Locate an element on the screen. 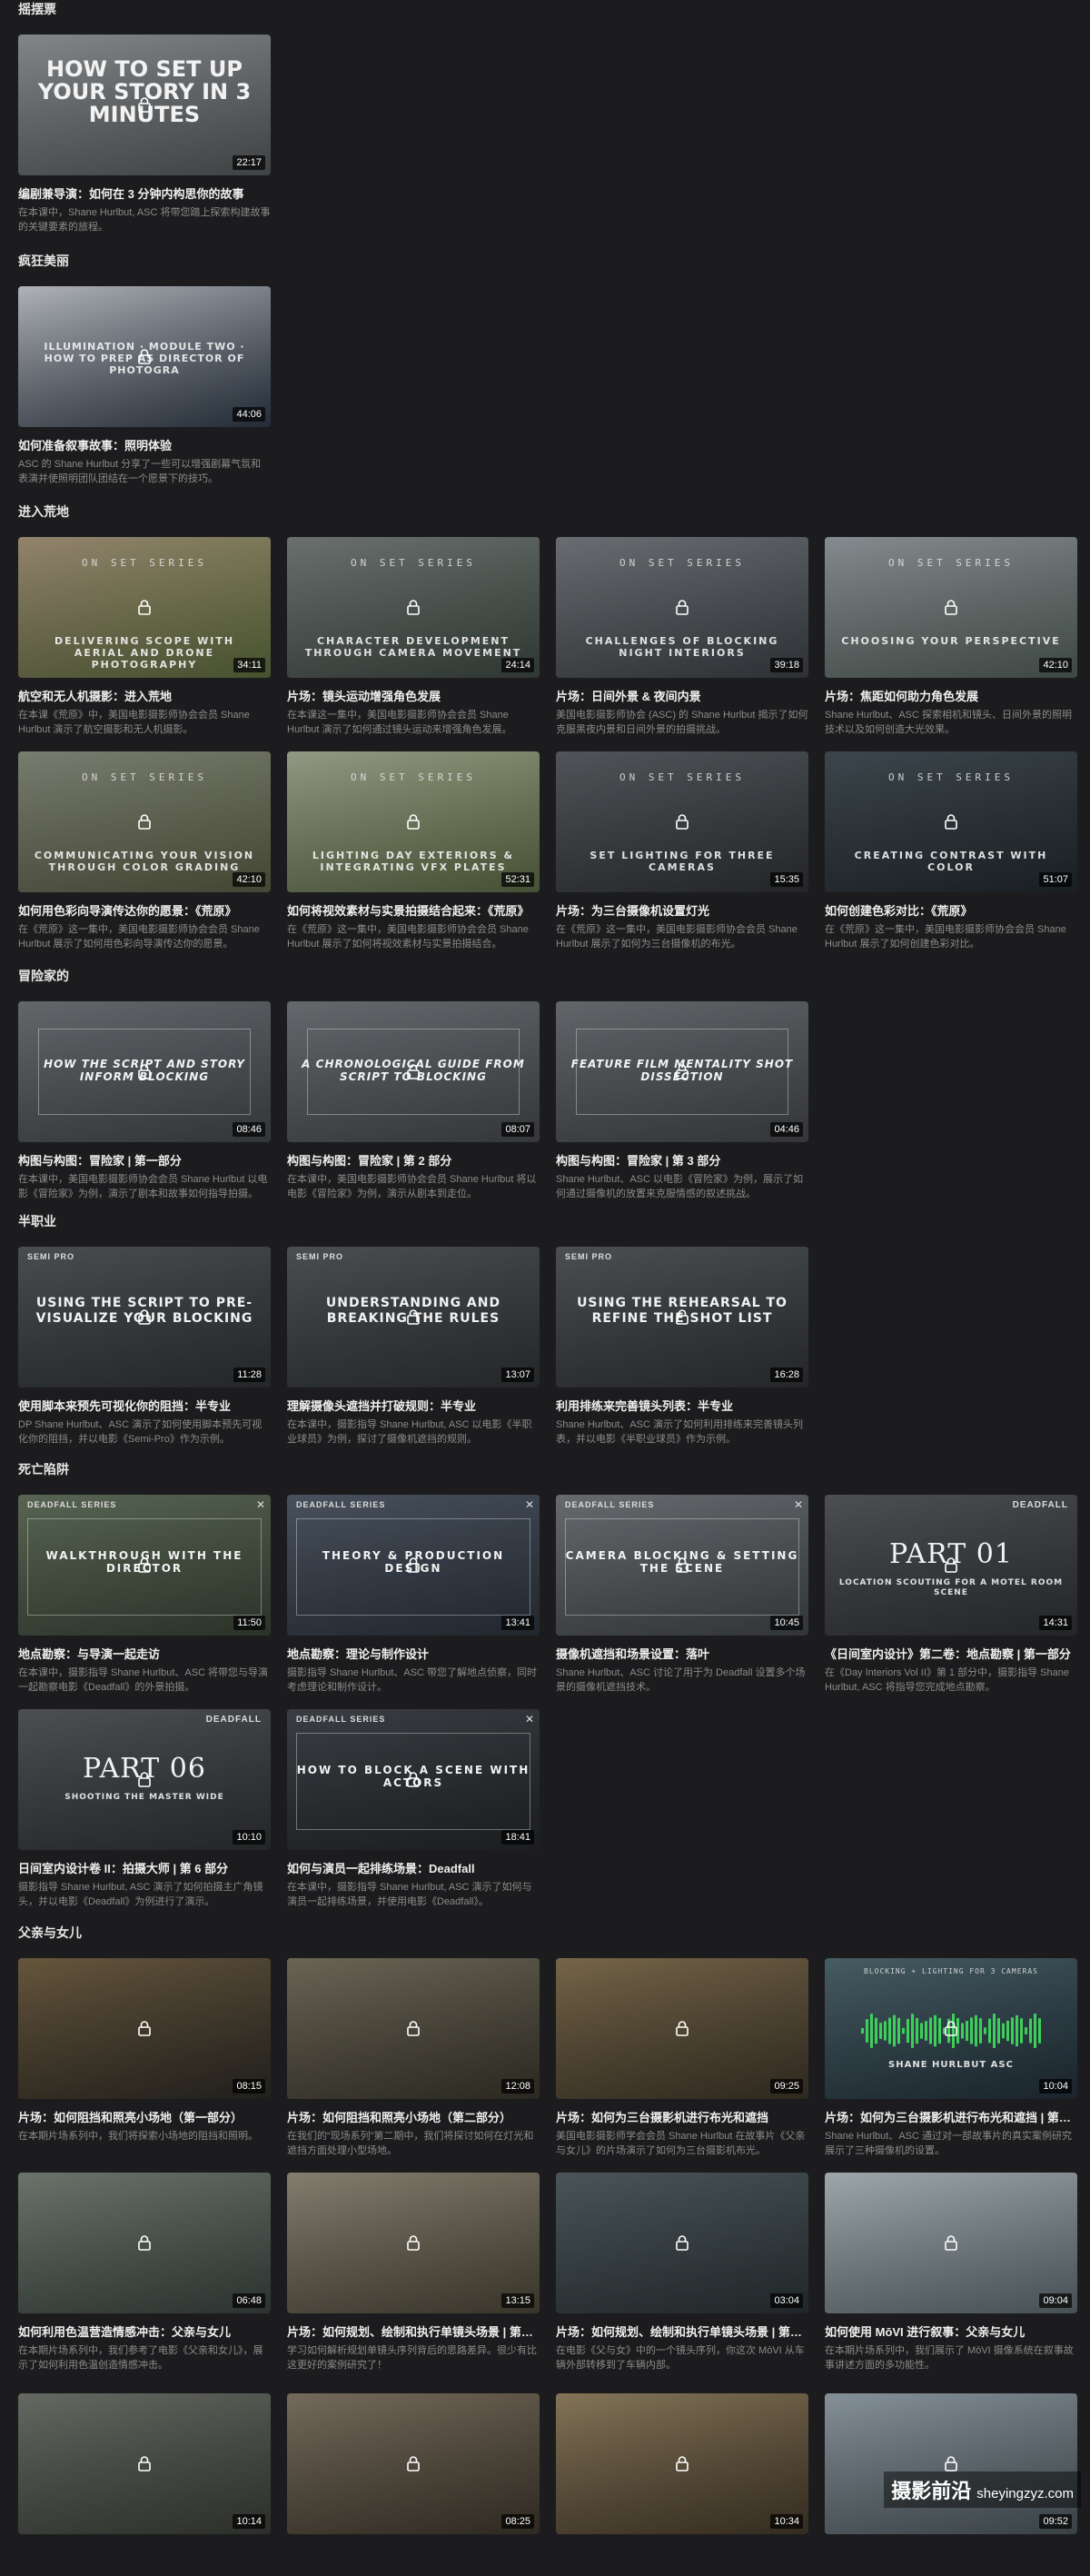 Image resolution: width=1090 pixels, height=2576 pixels. video-thumbnail: 09:52 is located at coordinates (951, 2464).